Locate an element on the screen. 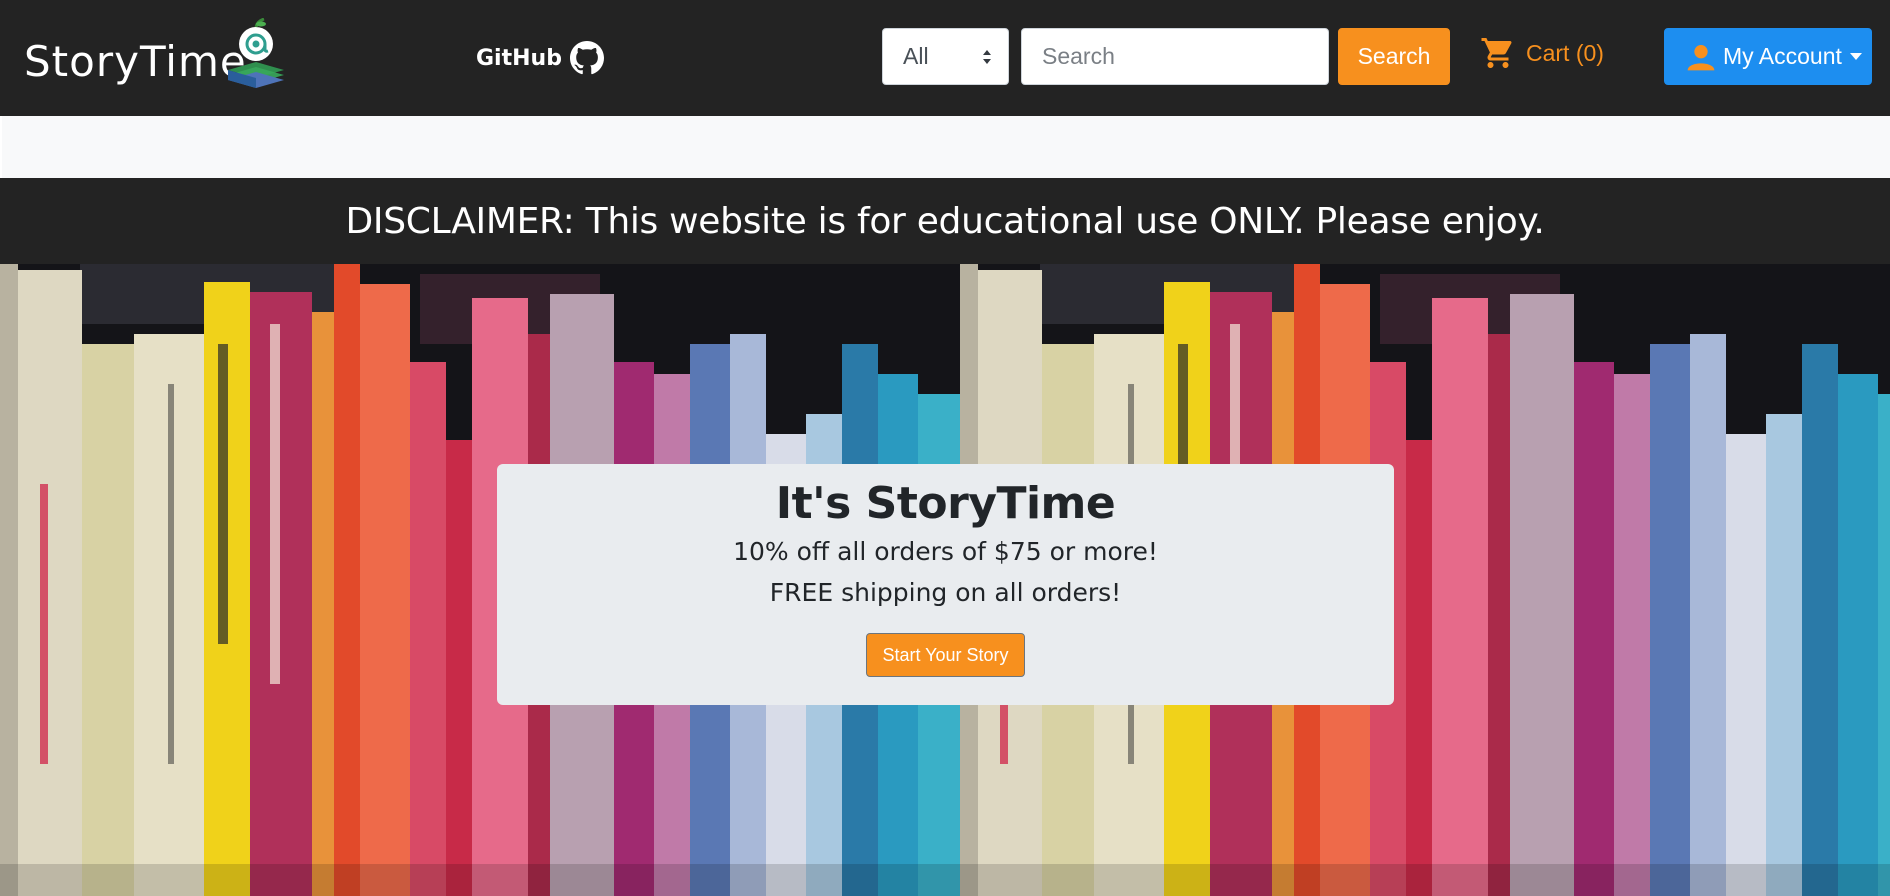 This screenshot has height=896, width=1890. category-select: All is located at coordinates (945, 56).